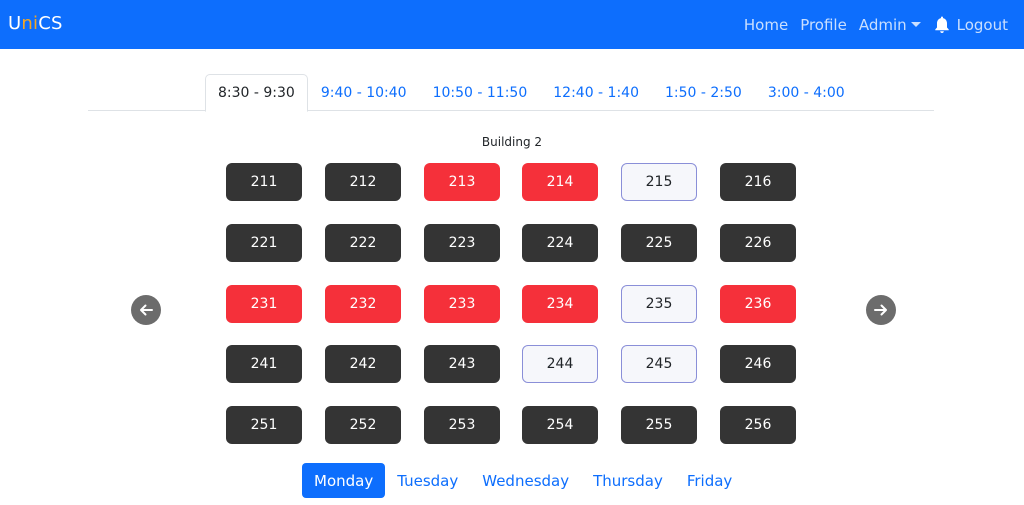  I want to click on room-233-button: 233, so click(462, 304).